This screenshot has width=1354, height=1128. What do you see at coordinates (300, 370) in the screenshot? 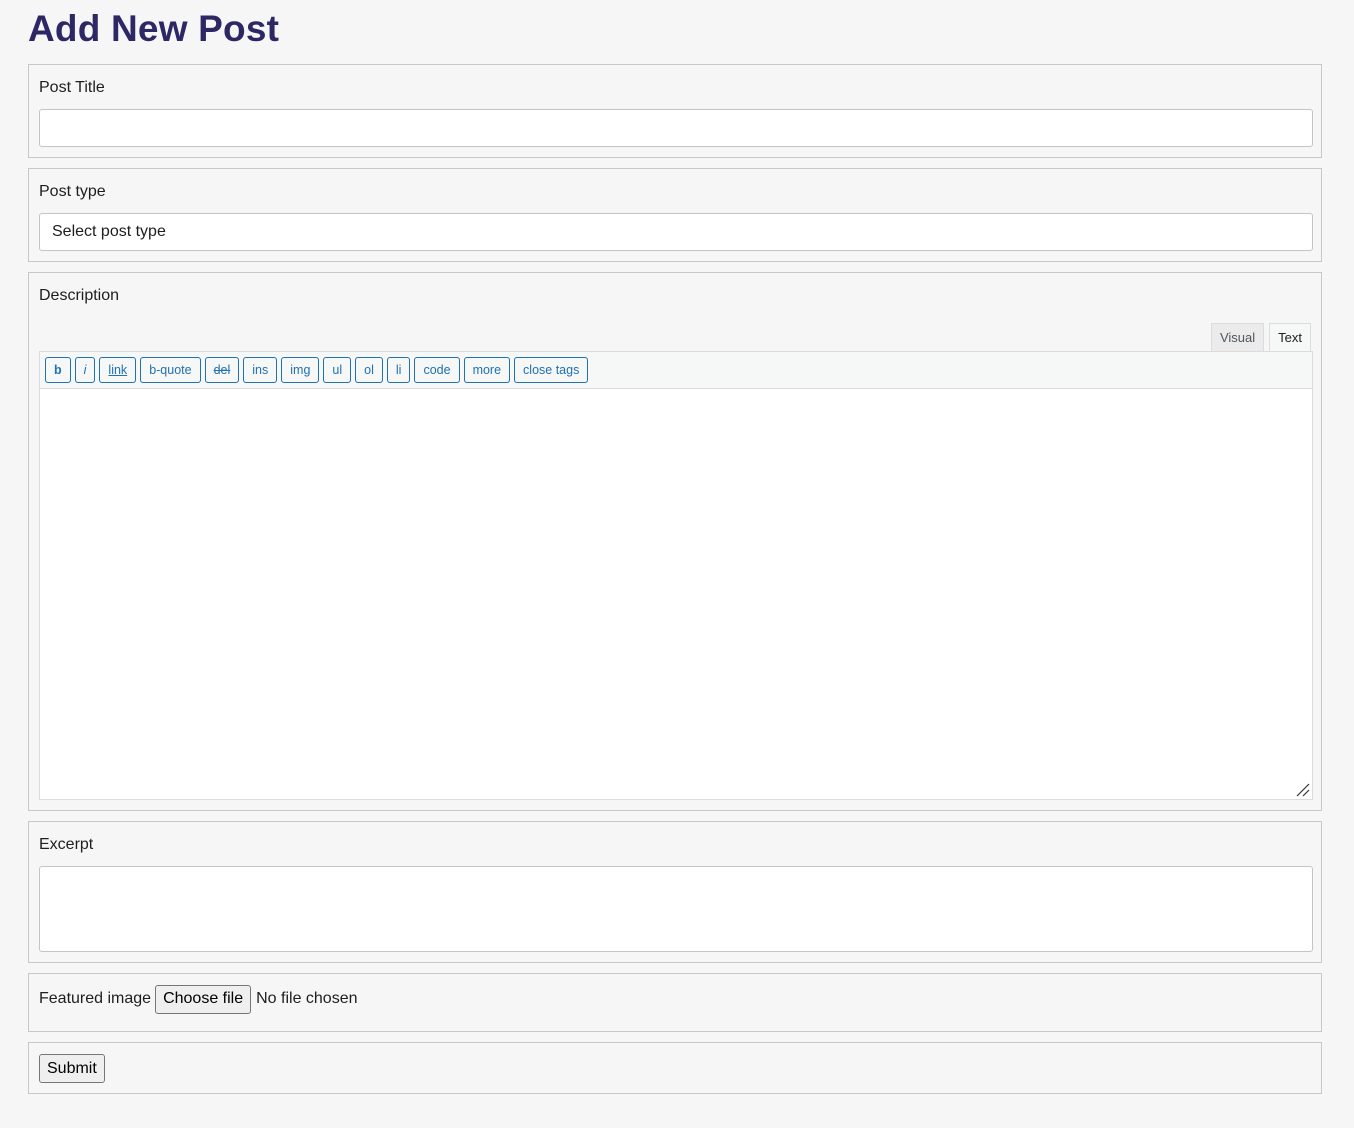
I see `quicktag-img-button: img` at bounding box center [300, 370].